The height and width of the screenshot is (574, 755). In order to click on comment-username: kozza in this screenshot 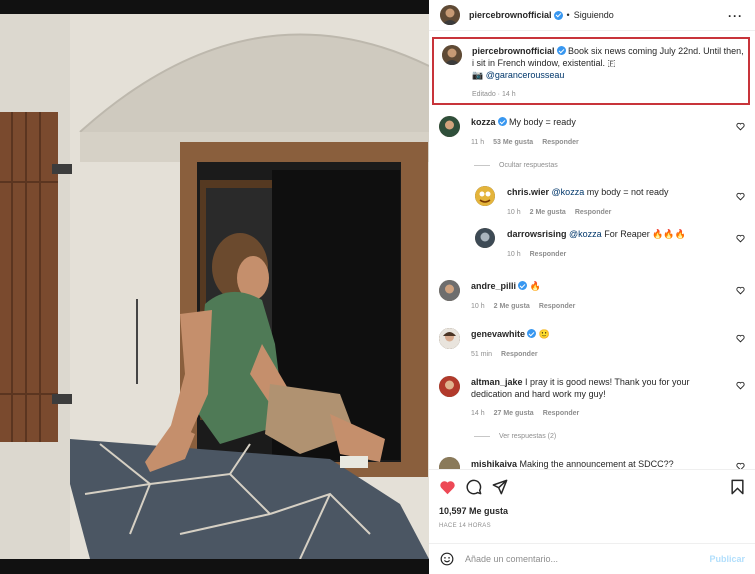, I will do `click(483, 122)`.